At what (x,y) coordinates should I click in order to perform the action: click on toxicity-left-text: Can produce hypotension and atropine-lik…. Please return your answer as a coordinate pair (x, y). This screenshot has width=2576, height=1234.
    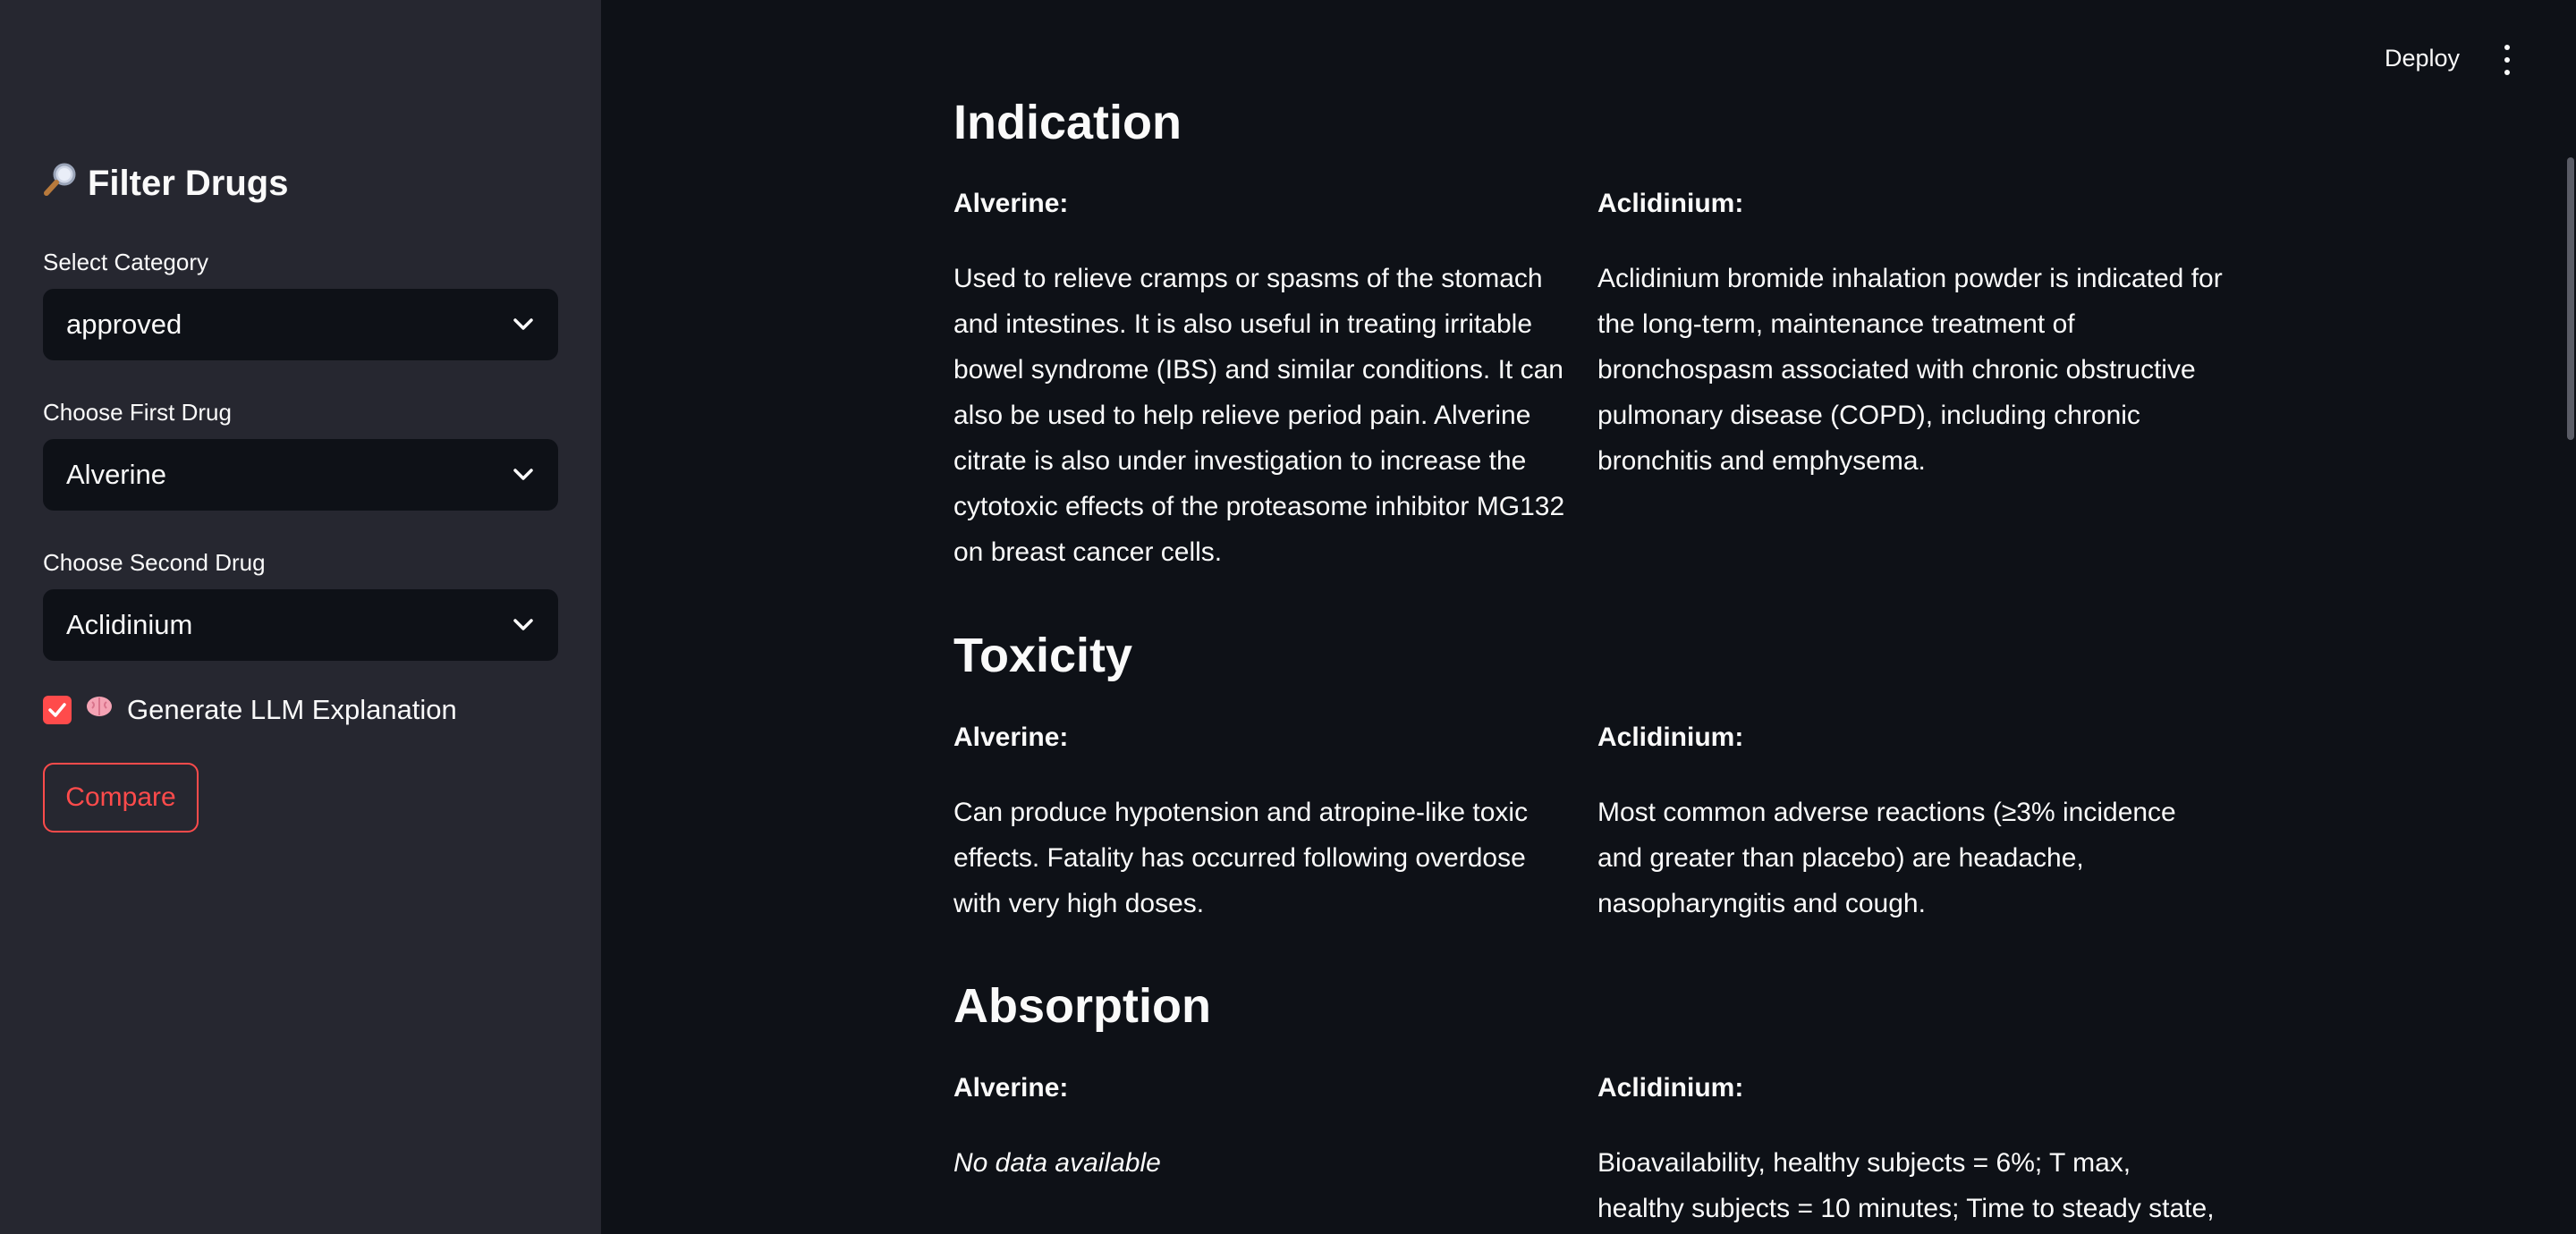
    Looking at the image, I should click on (1241, 858).